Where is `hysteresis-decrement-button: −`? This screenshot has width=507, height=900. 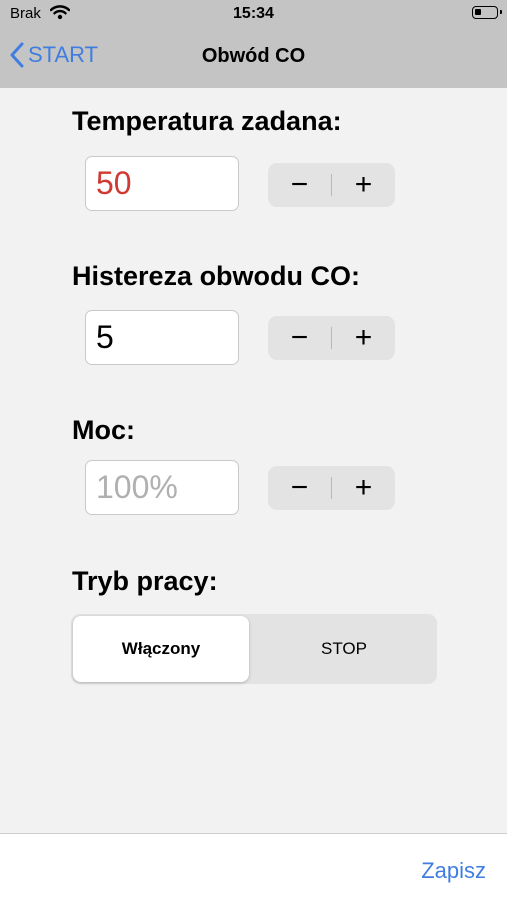 hysteresis-decrement-button: − is located at coordinates (299, 338).